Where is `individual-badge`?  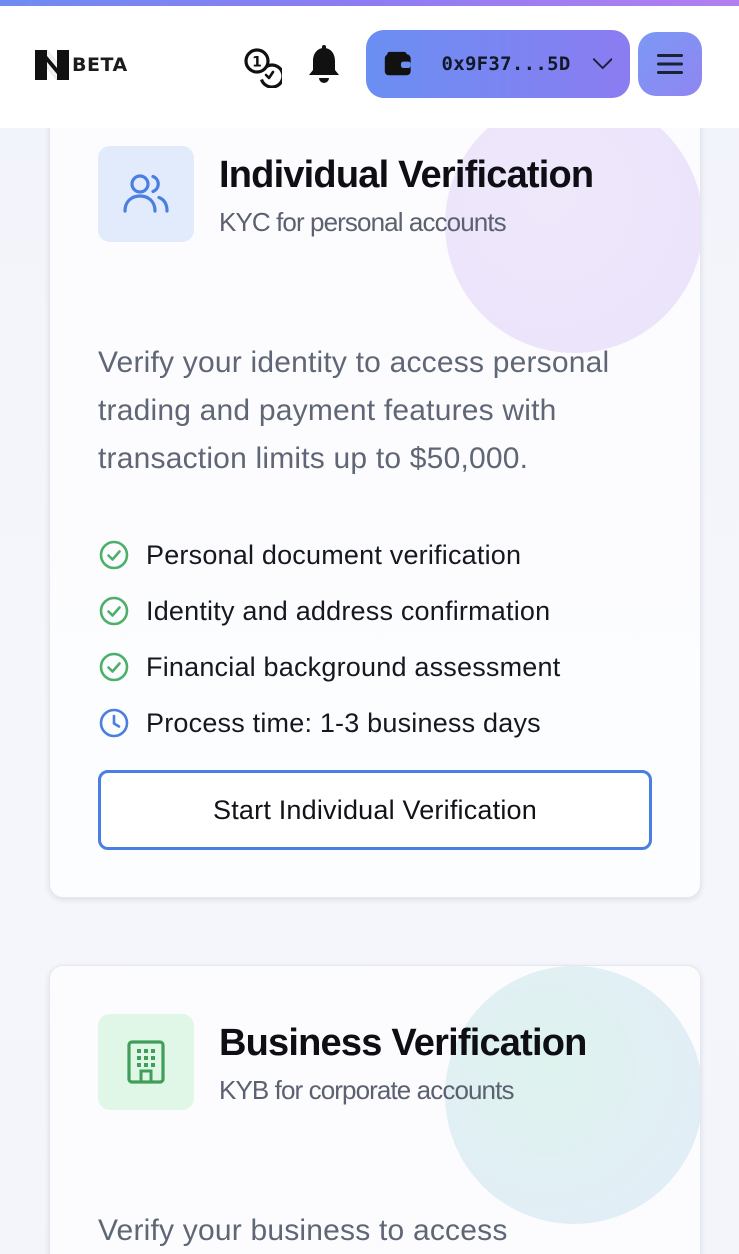
individual-badge is located at coordinates (146, 194).